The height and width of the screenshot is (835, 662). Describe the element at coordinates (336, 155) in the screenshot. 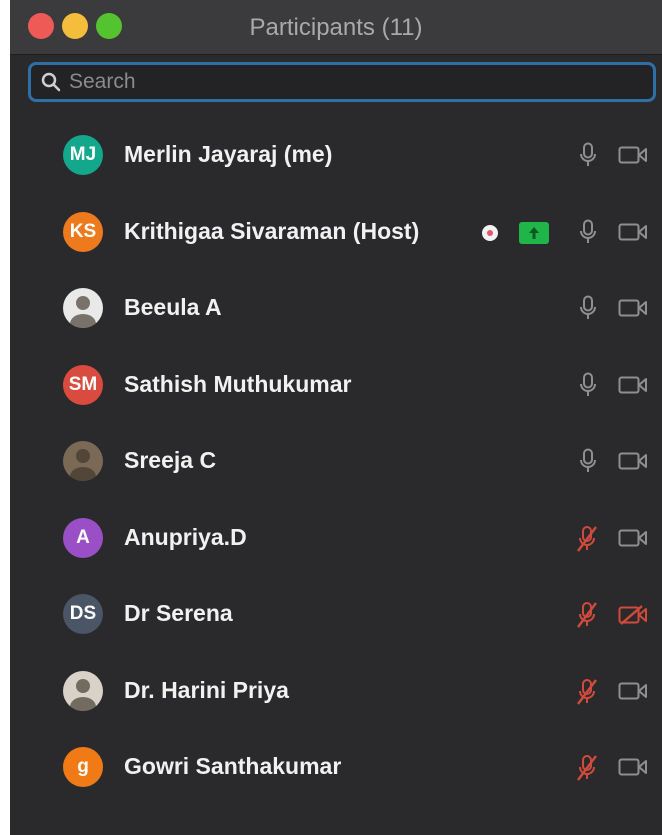

I see `participant-row: MJ Merlin Jayaraj (me)` at that location.